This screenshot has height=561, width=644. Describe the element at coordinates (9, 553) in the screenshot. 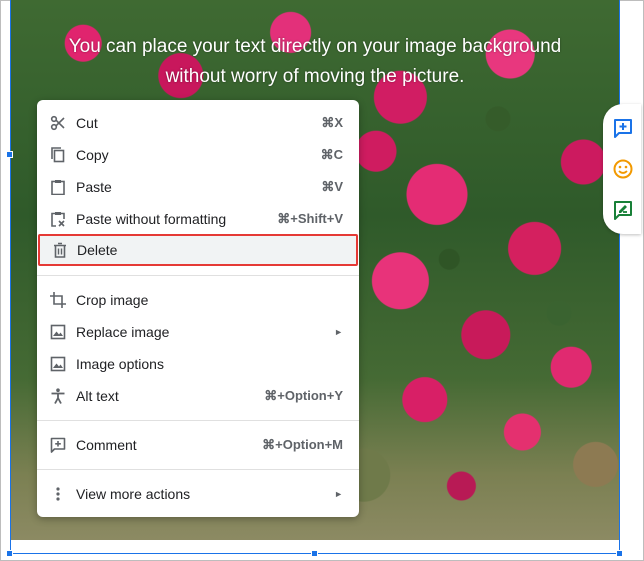

I see `resize-handle-bottom-left` at that location.